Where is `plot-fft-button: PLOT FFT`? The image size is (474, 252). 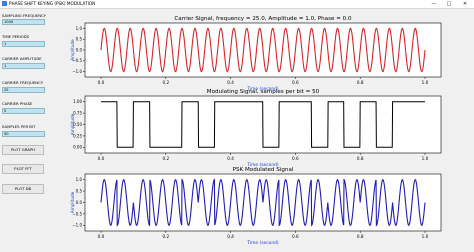 plot-fft-button: PLOT FFT is located at coordinates (23, 169).